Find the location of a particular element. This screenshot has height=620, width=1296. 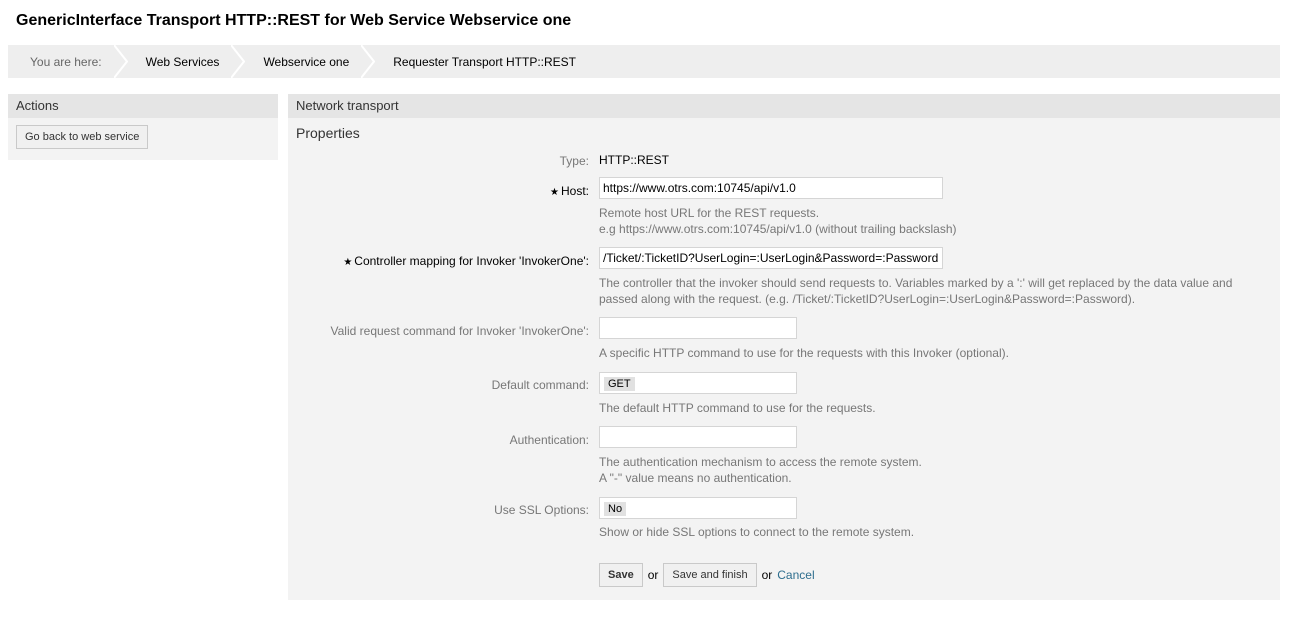

default-command-select: GET is located at coordinates (698, 383).